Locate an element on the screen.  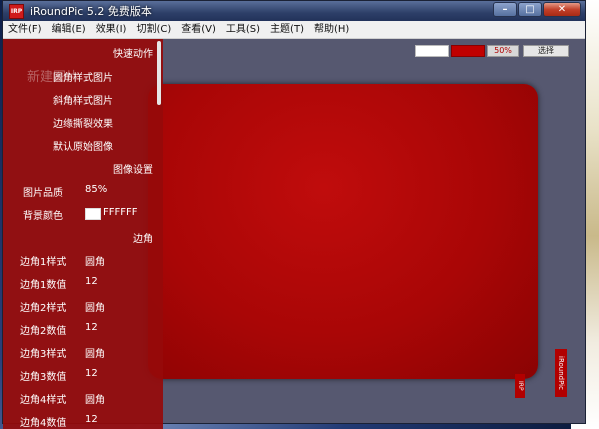
menu-edit: 编辑(E) is located at coordinates (69, 29).